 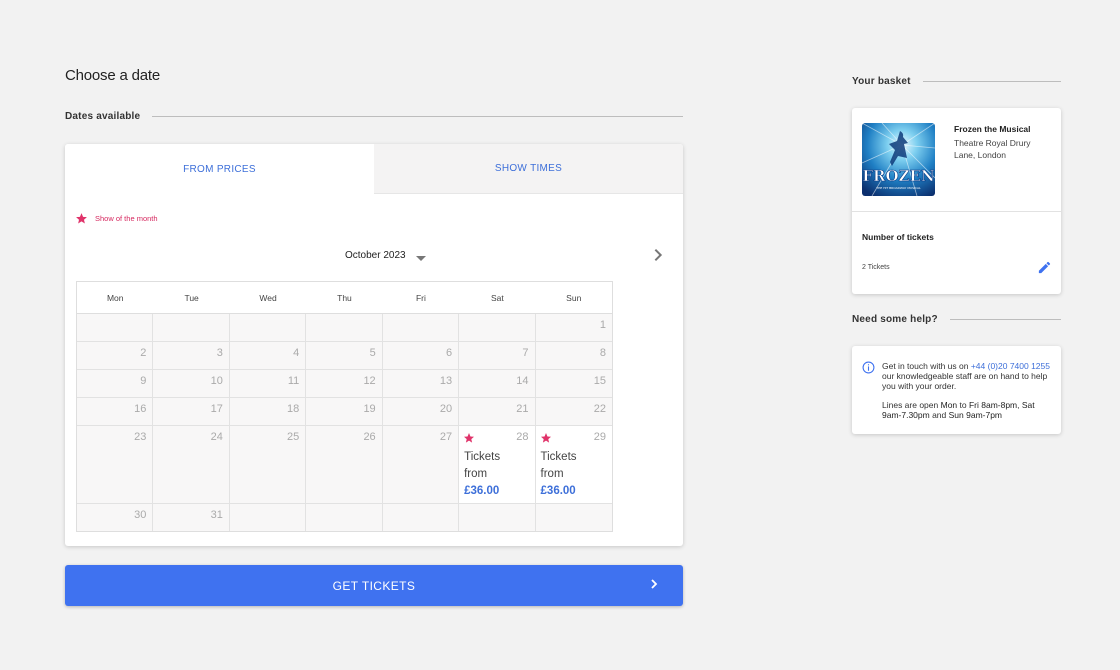 I want to click on calendar-week: 16 17 18 19 20 21 22, so click(x=344, y=412).